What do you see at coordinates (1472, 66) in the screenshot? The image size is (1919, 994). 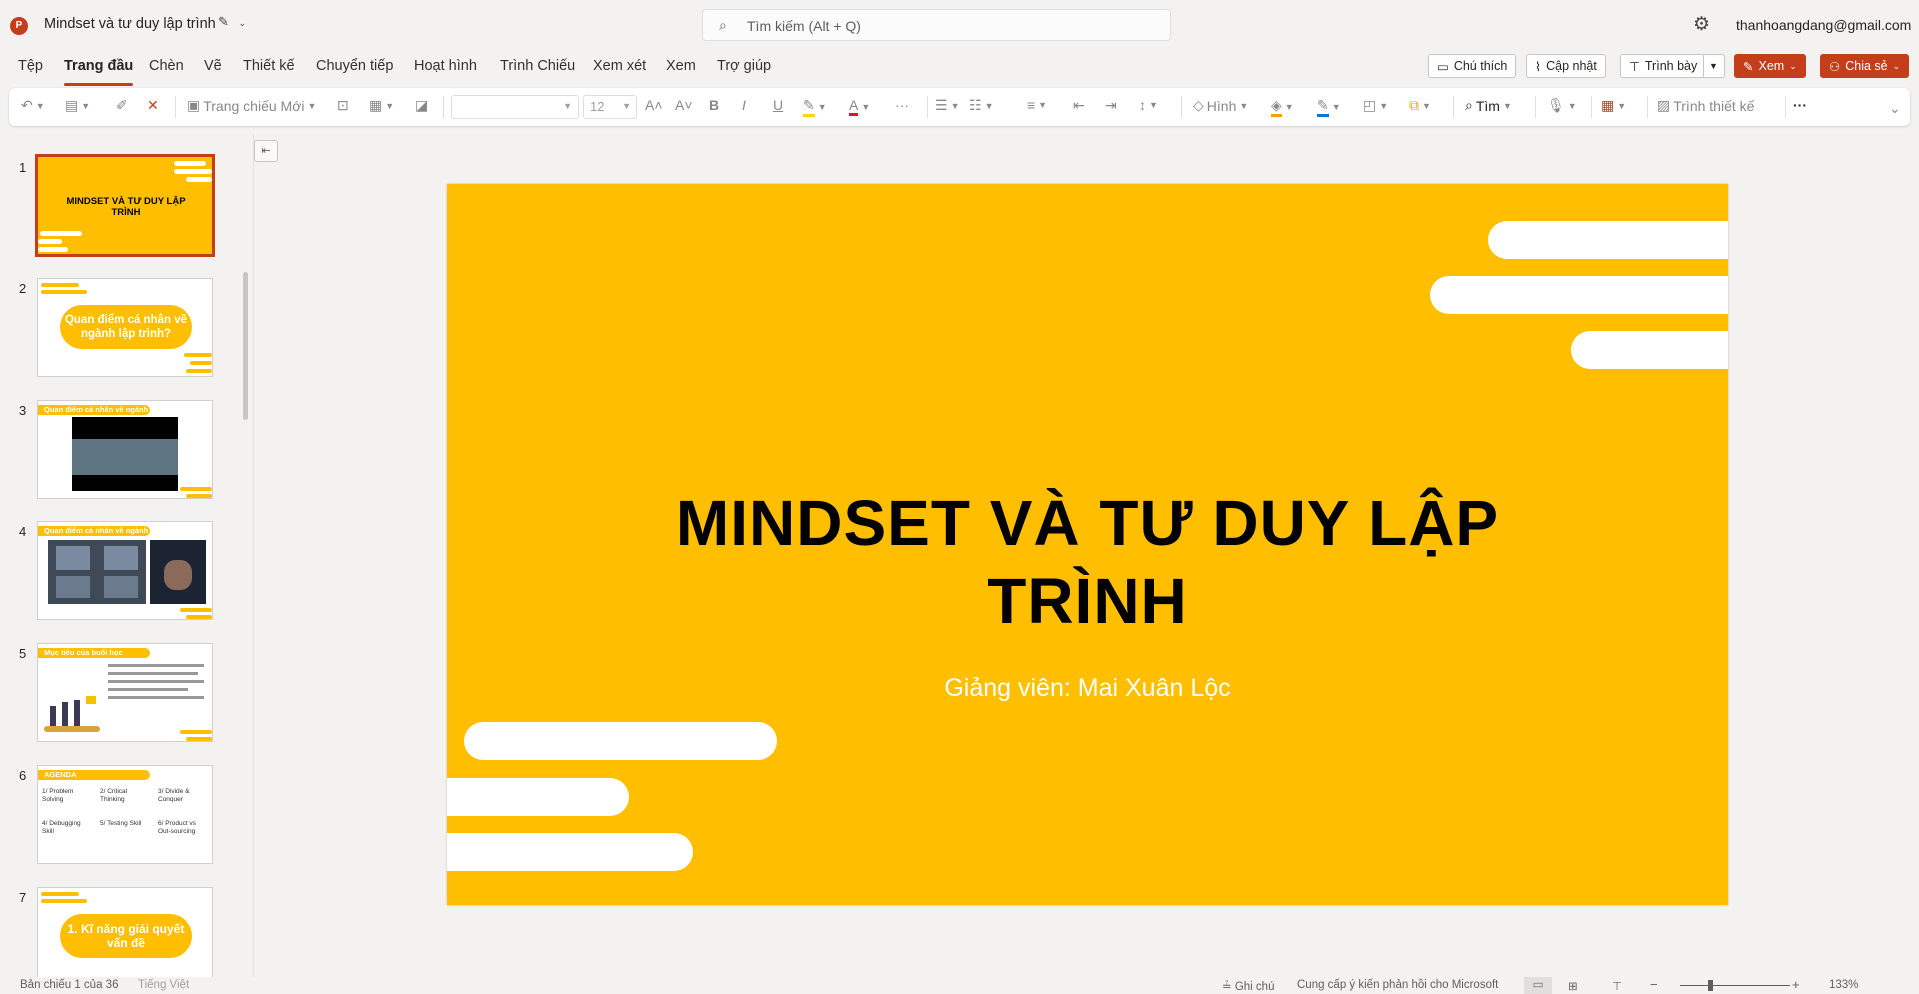 I see `comments-button: ▭ Chú thích` at bounding box center [1472, 66].